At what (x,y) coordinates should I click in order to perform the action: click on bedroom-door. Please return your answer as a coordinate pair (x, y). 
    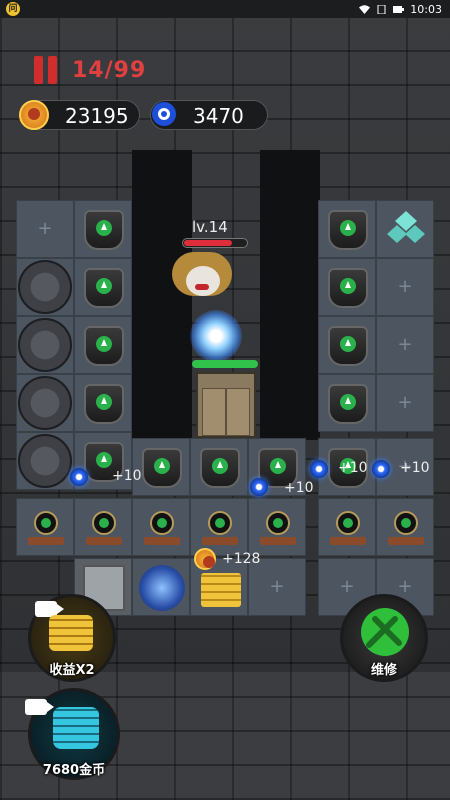
    Looking at the image, I should click on (226, 405).